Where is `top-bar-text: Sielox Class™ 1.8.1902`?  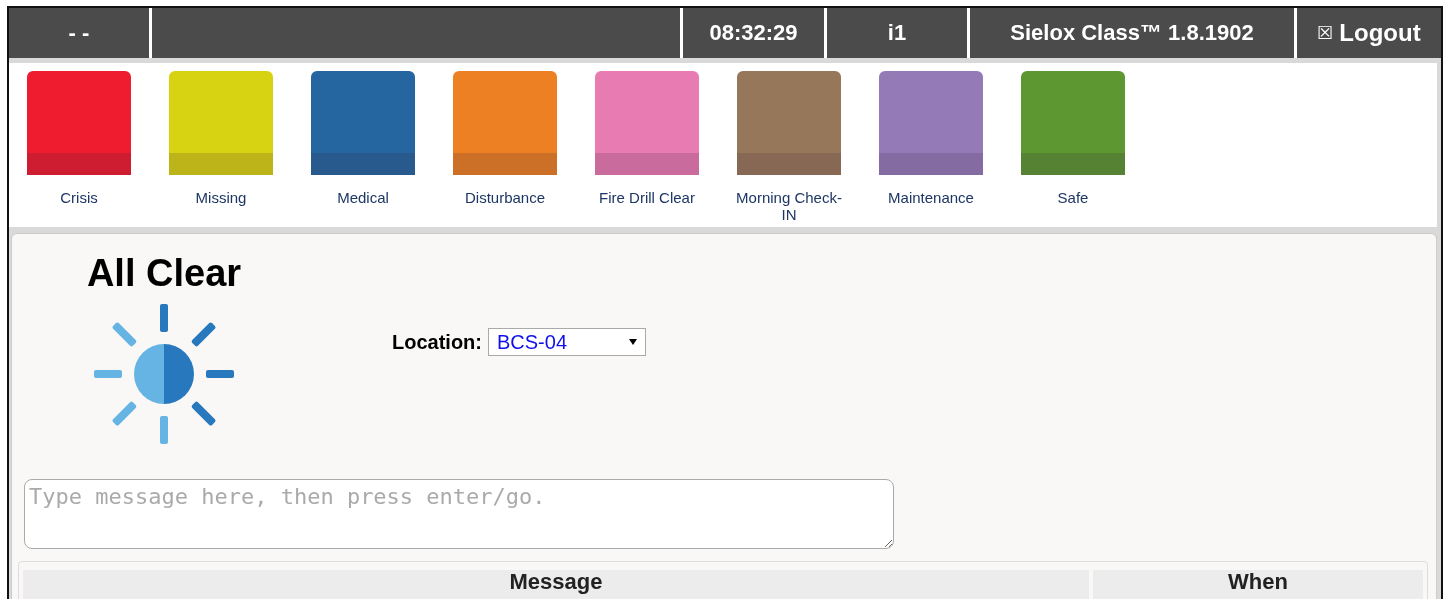 top-bar-text: Sielox Class™ 1.8.1902 is located at coordinates (1132, 33).